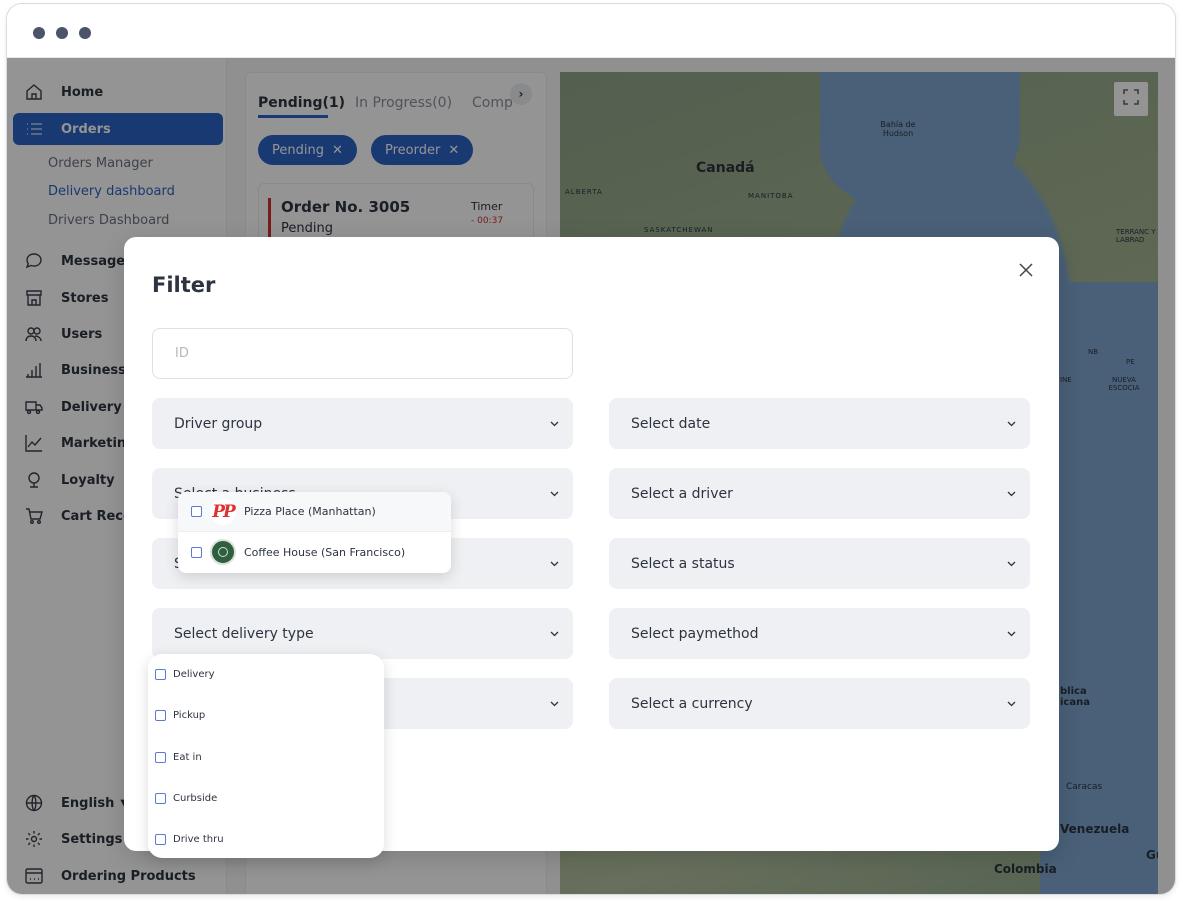  What do you see at coordinates (683, 563) in the screenshot?
I see `select-label: Select a status` at bounding box center [683, 563].